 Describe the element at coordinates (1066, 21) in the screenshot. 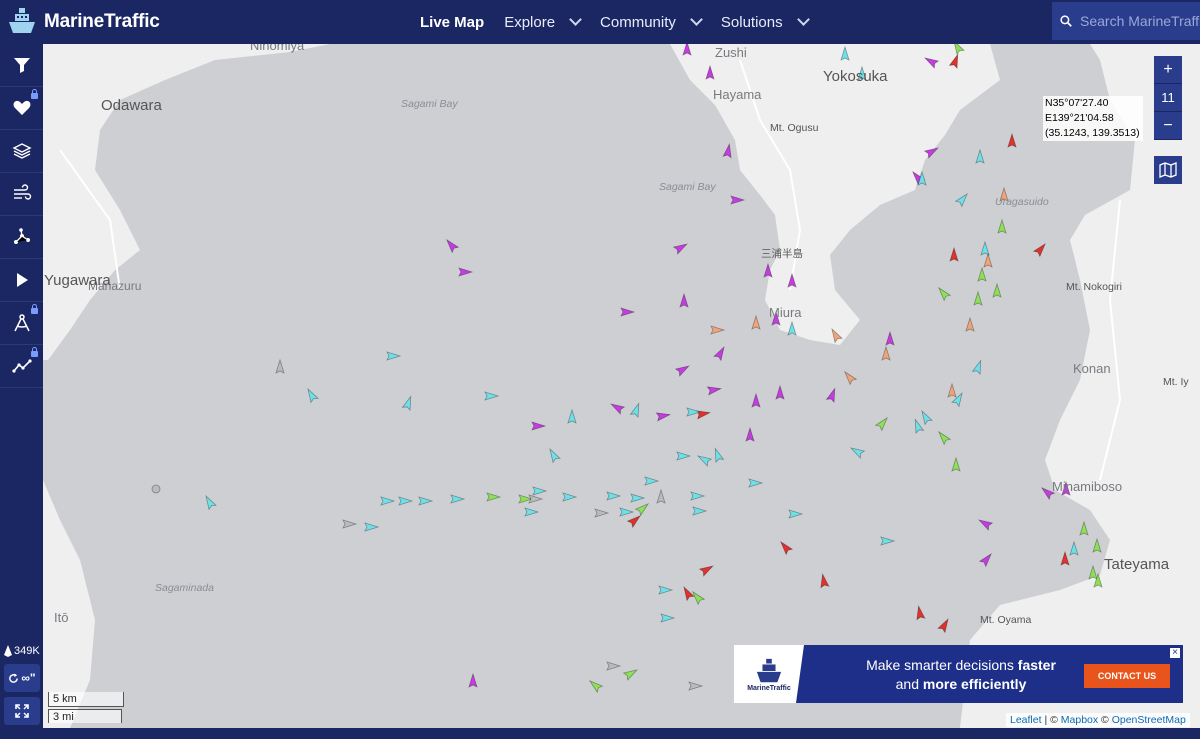

I see `search-icon` at that location.